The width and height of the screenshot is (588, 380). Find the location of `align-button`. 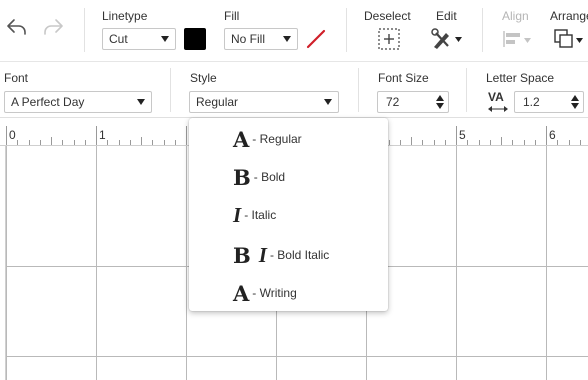

align-button is located at coordinates (517, 39).